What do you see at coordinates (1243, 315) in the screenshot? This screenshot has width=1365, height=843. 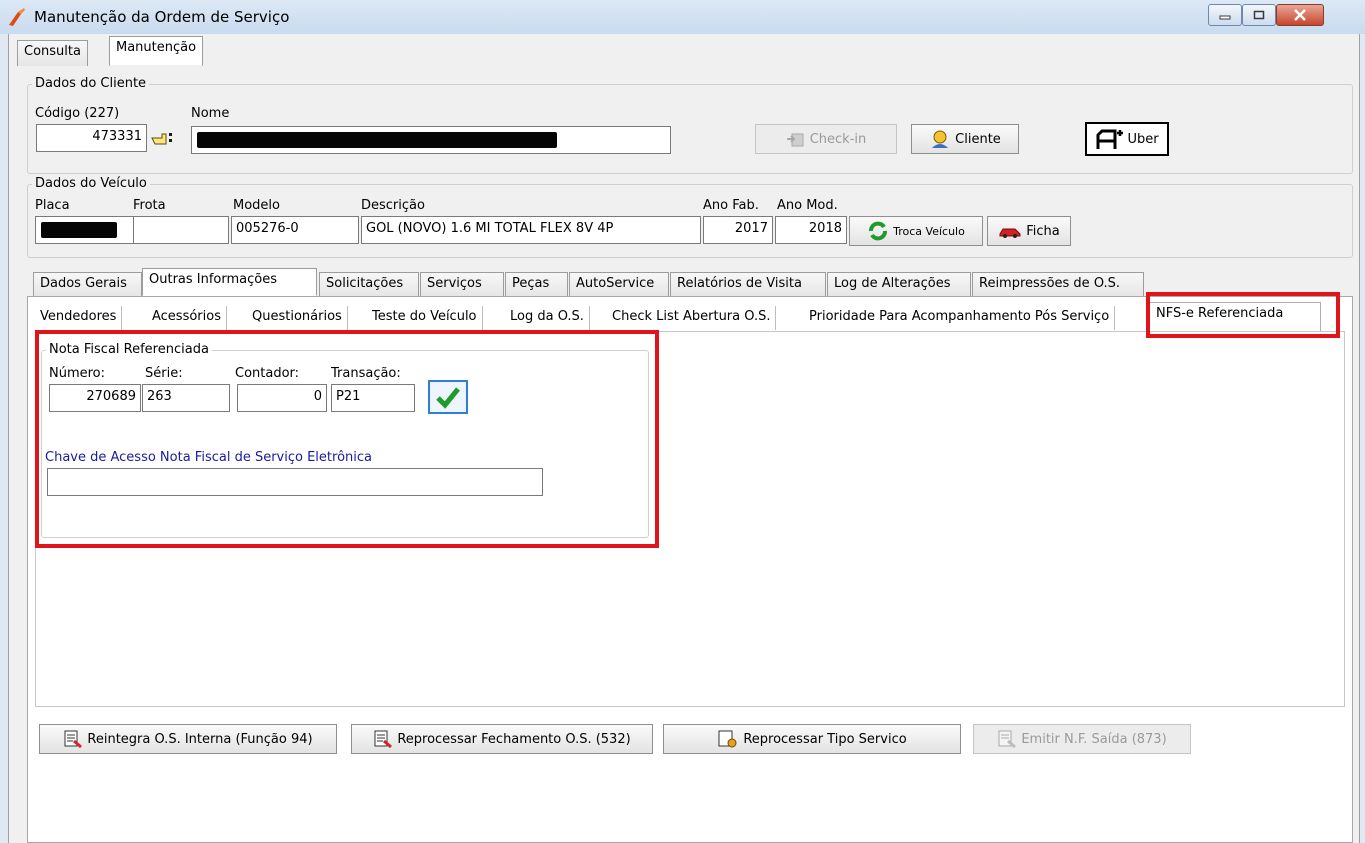 I see `highlight-box-nfse-tab` at bounding box center [1243, 315].